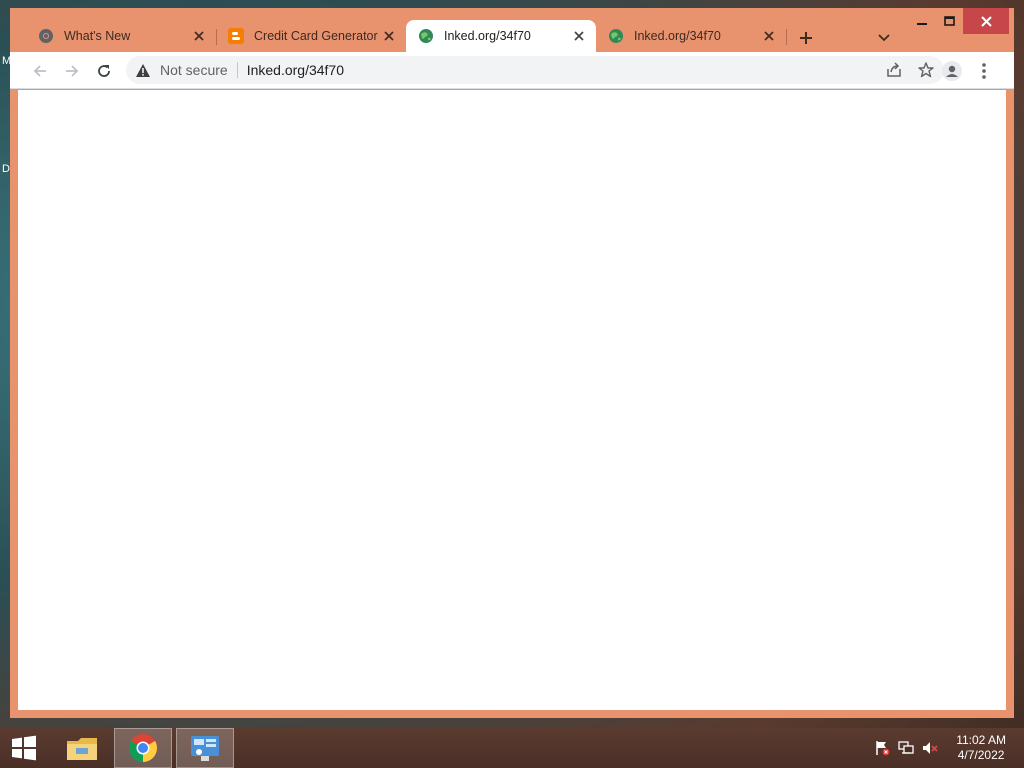  I want to click on tab-credit-card-generator: Credit Card Generator 2, so click(311, 36).